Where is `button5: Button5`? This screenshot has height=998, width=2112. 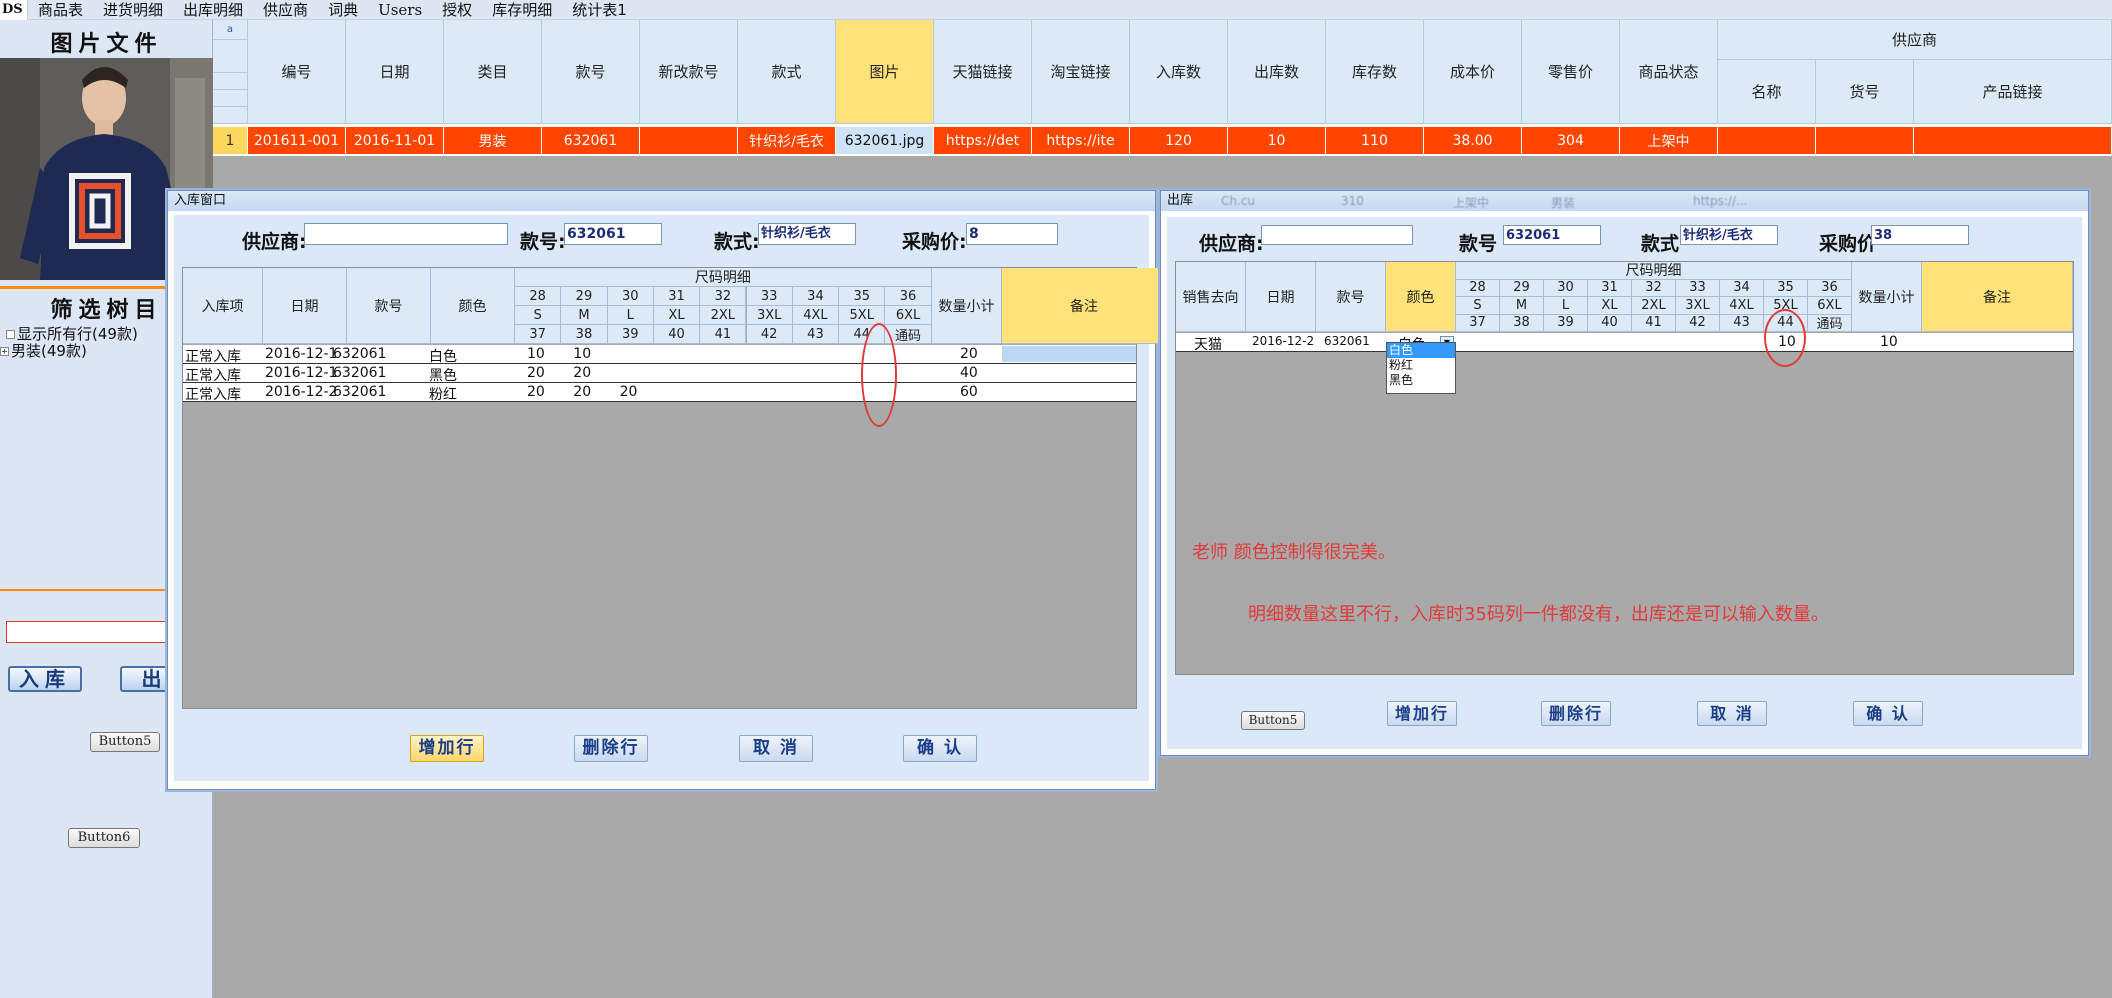
button5: Button5 is located at coordinates (125, 742).